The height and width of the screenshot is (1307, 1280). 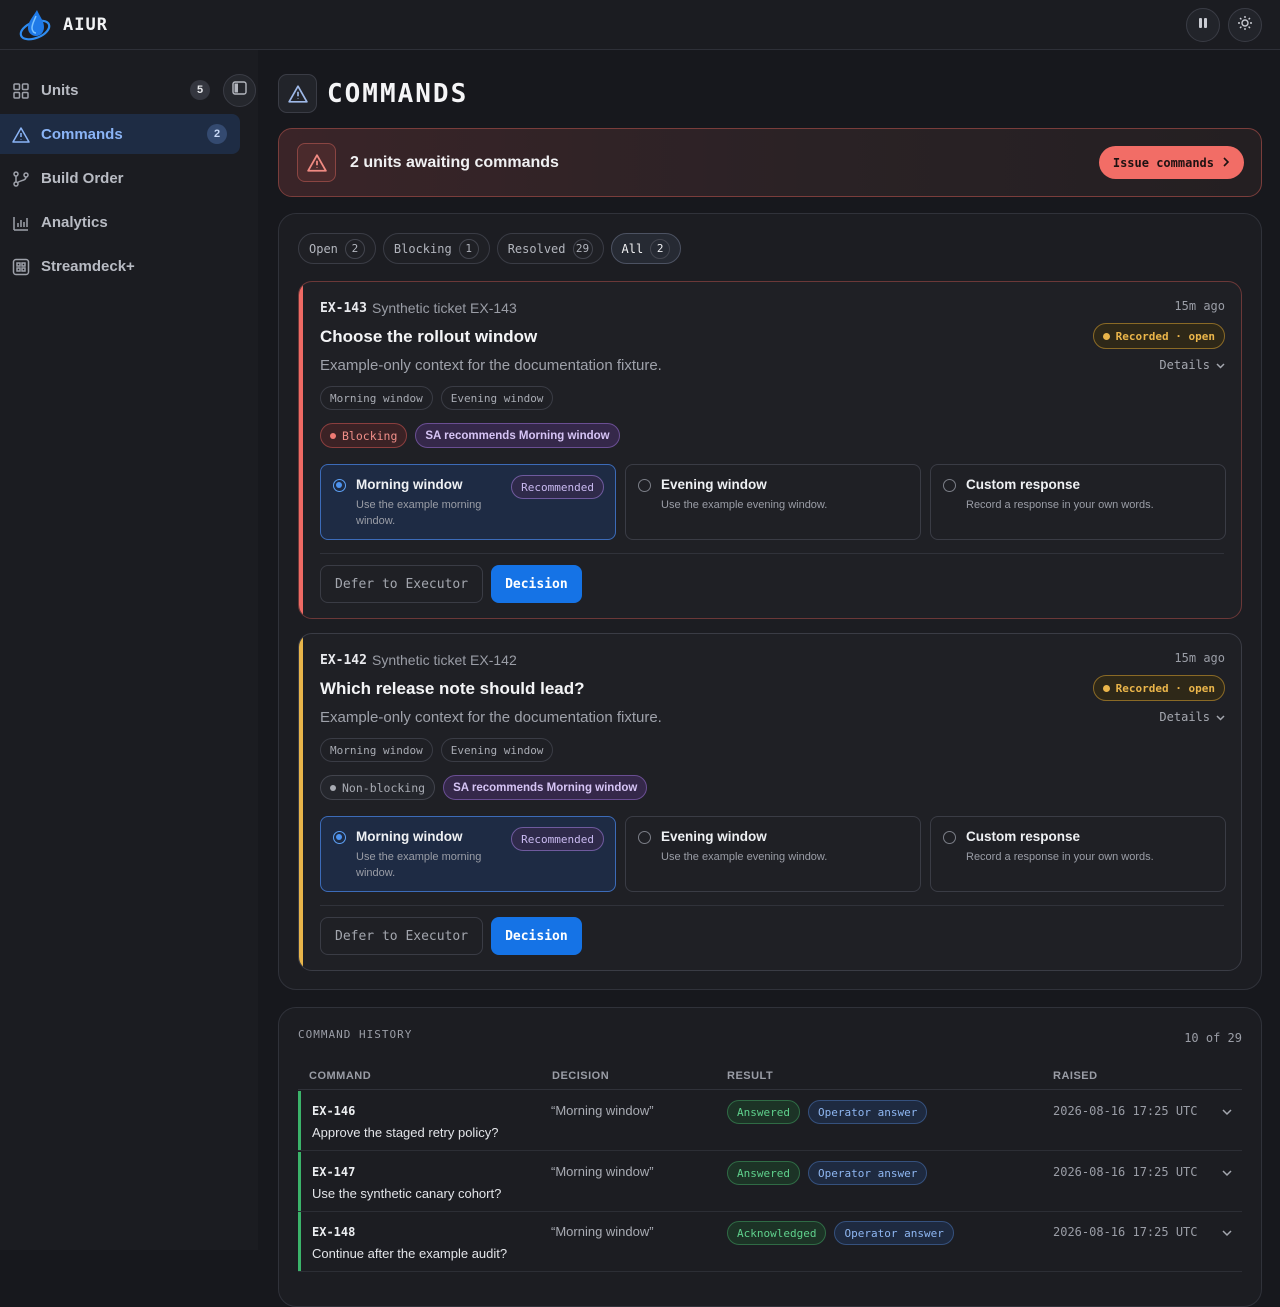 I want to click on filter-label: Resolved, so click(x=536, y=248).